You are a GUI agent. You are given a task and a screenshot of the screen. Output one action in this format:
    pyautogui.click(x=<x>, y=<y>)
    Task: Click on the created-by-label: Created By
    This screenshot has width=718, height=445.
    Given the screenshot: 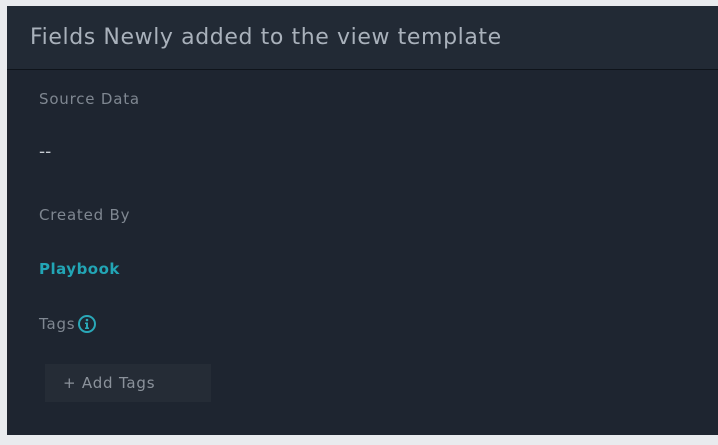 What is the action you would take?
    pyautogui.click(x=85, y=215)
    